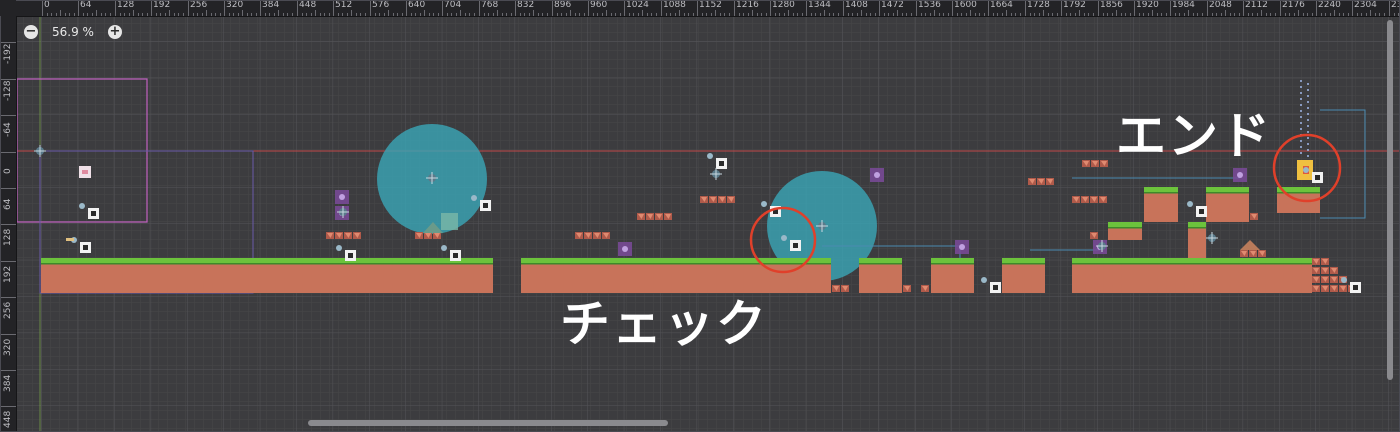 The width and height of the screenshot is (1400, 432). Describe the element at coordinates (1074, 5) in the screenshot. I see `ruler-h-label: 1792` at that location.